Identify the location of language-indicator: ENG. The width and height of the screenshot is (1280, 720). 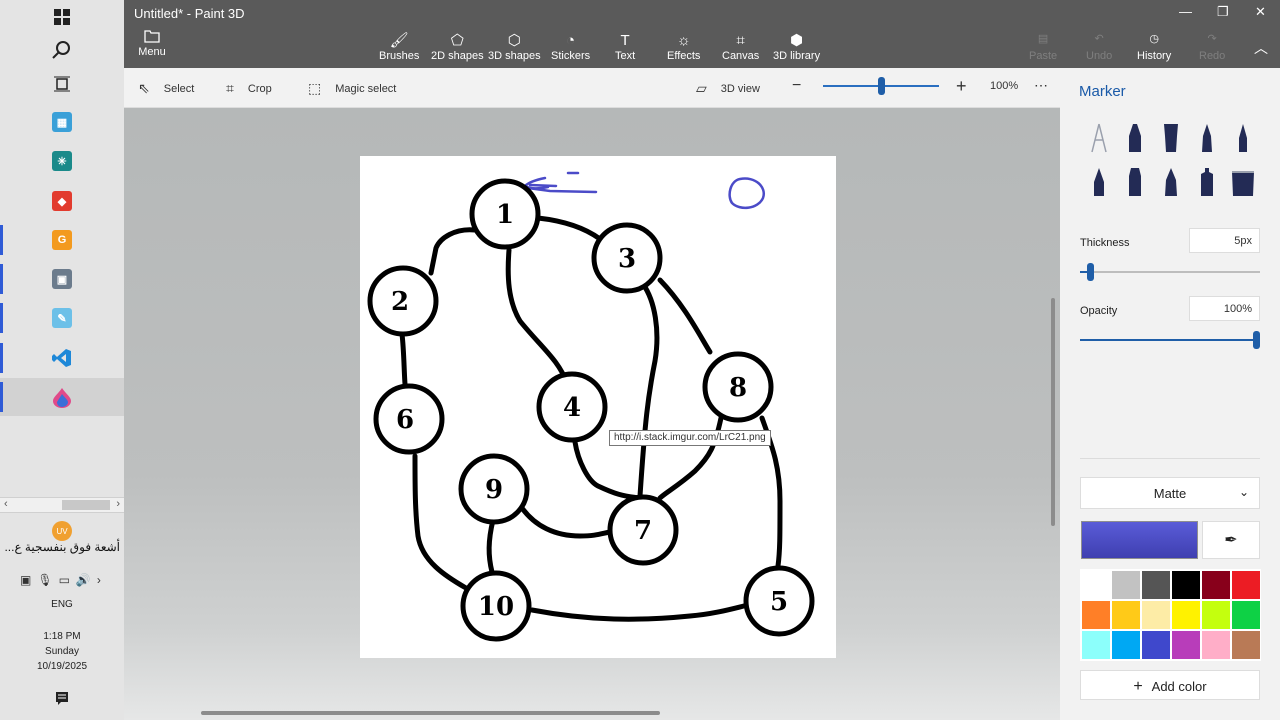
(62, 604).